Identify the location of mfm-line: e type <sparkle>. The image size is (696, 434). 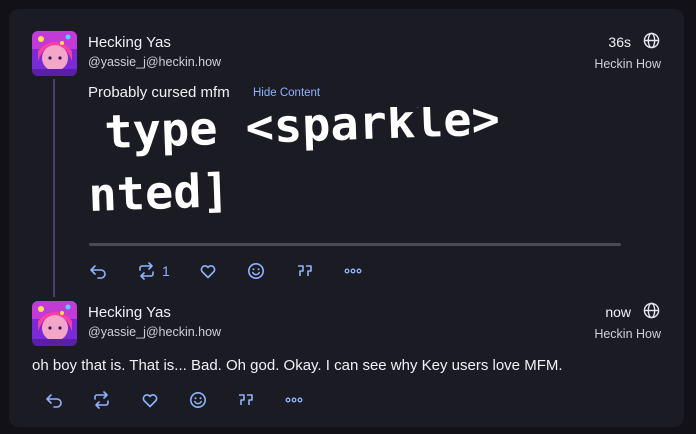
(294, 134).